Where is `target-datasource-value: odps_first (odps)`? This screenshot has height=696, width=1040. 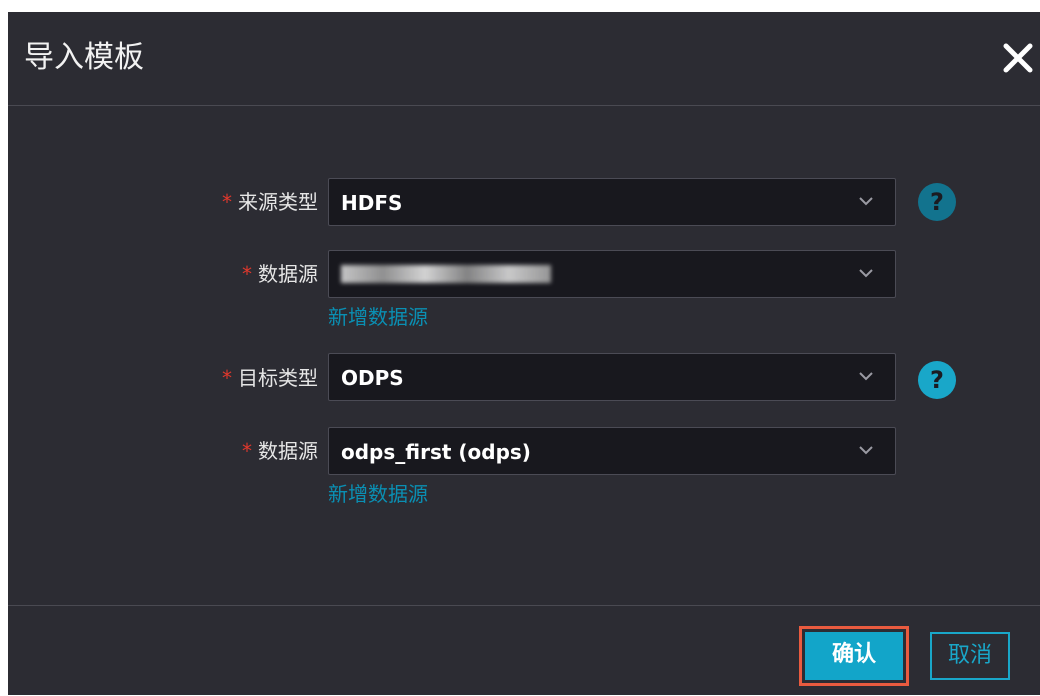
target-datasource-value: odps_first (odps) is located at coordinates (436, 452).